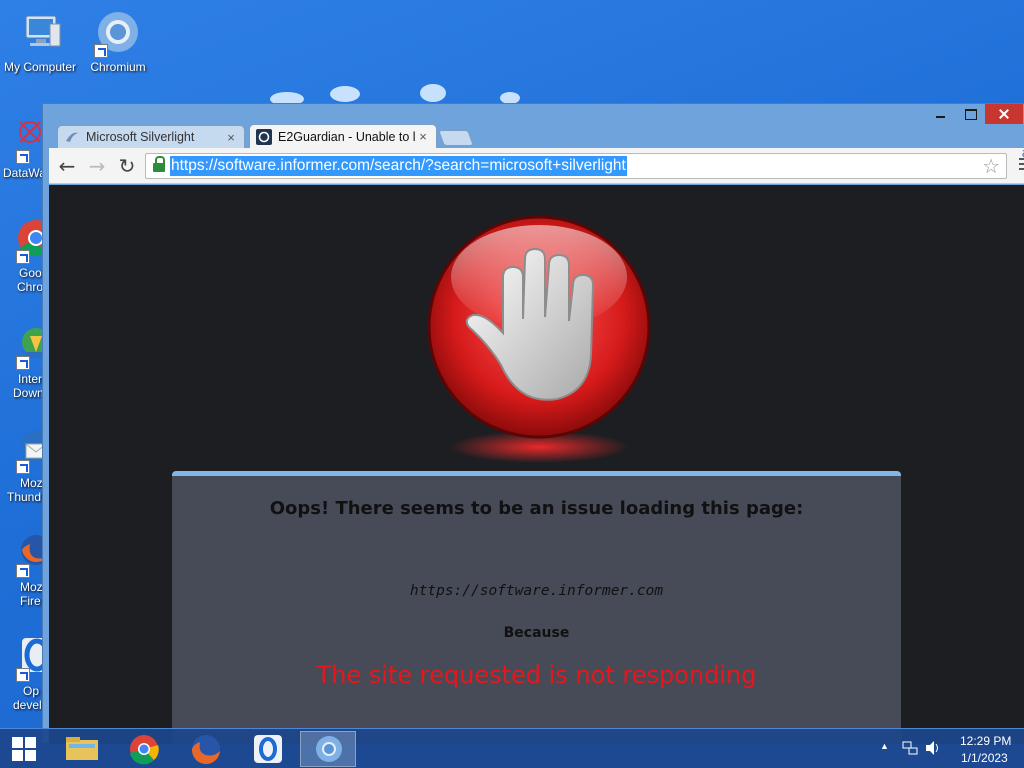 Image resolution: width=1024 pixels, height=768 pixels. I want to click on taskbar-google-chrome, so click(144, 749).